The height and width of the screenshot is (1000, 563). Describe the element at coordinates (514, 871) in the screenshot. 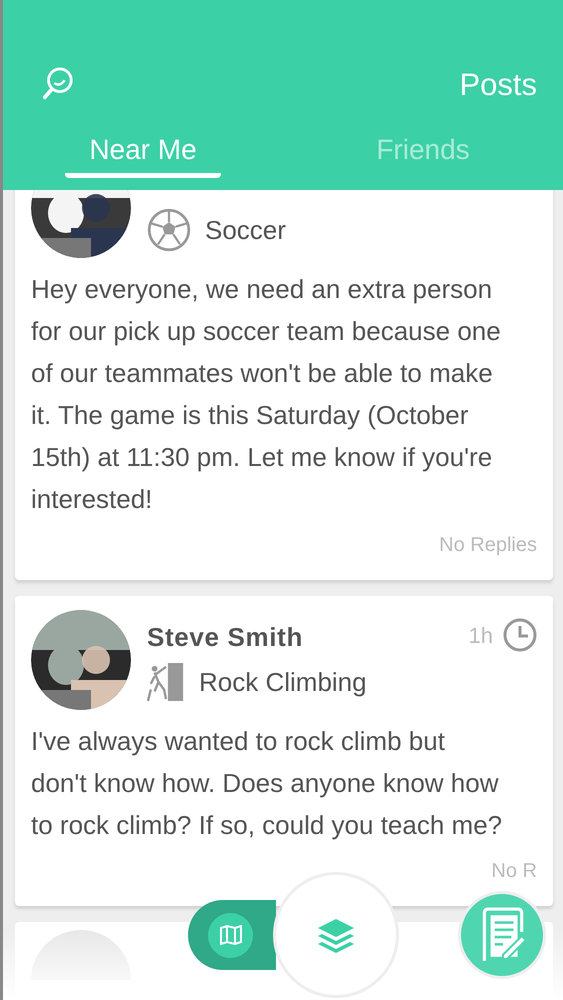

I see `replies-count: No R` at that location.